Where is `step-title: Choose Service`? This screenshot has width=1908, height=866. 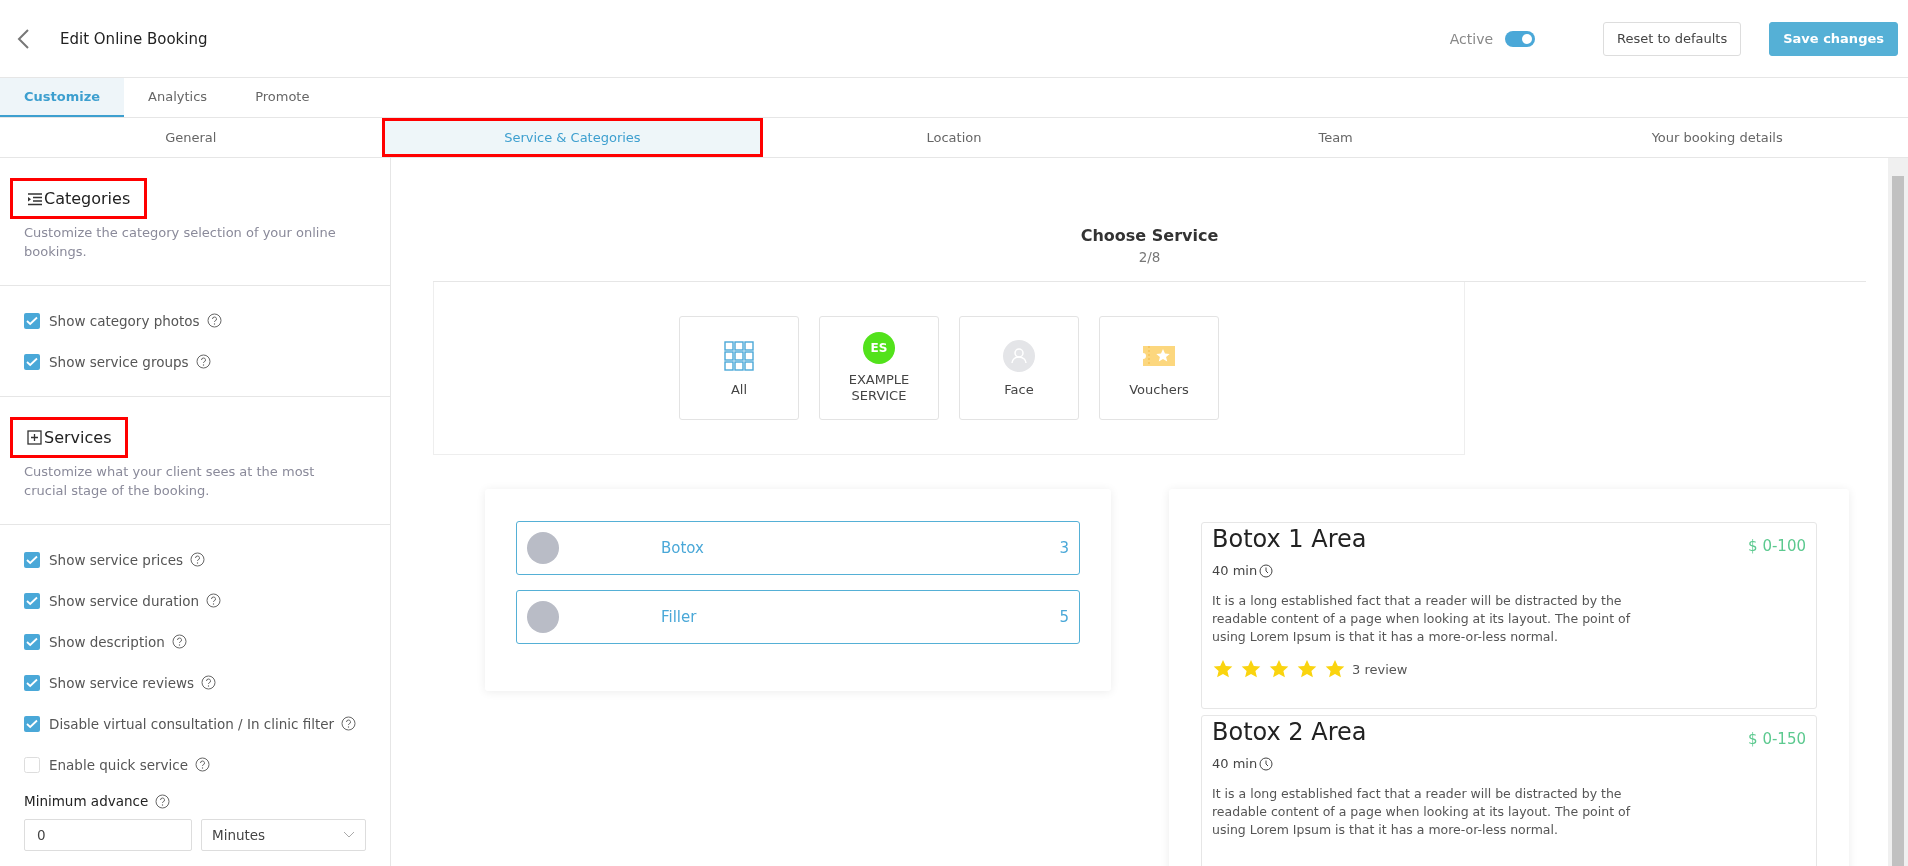 step-title: Choose Service is located at coordinates (1149, 235).